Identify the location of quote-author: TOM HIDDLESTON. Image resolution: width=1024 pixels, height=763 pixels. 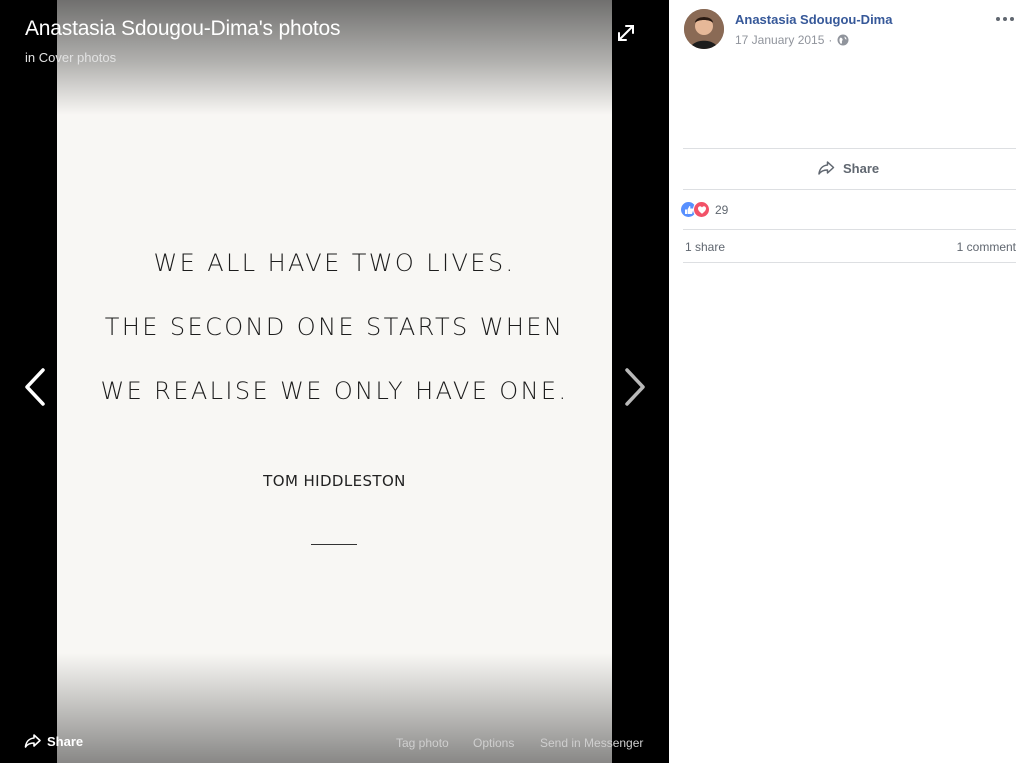
(334, 481).